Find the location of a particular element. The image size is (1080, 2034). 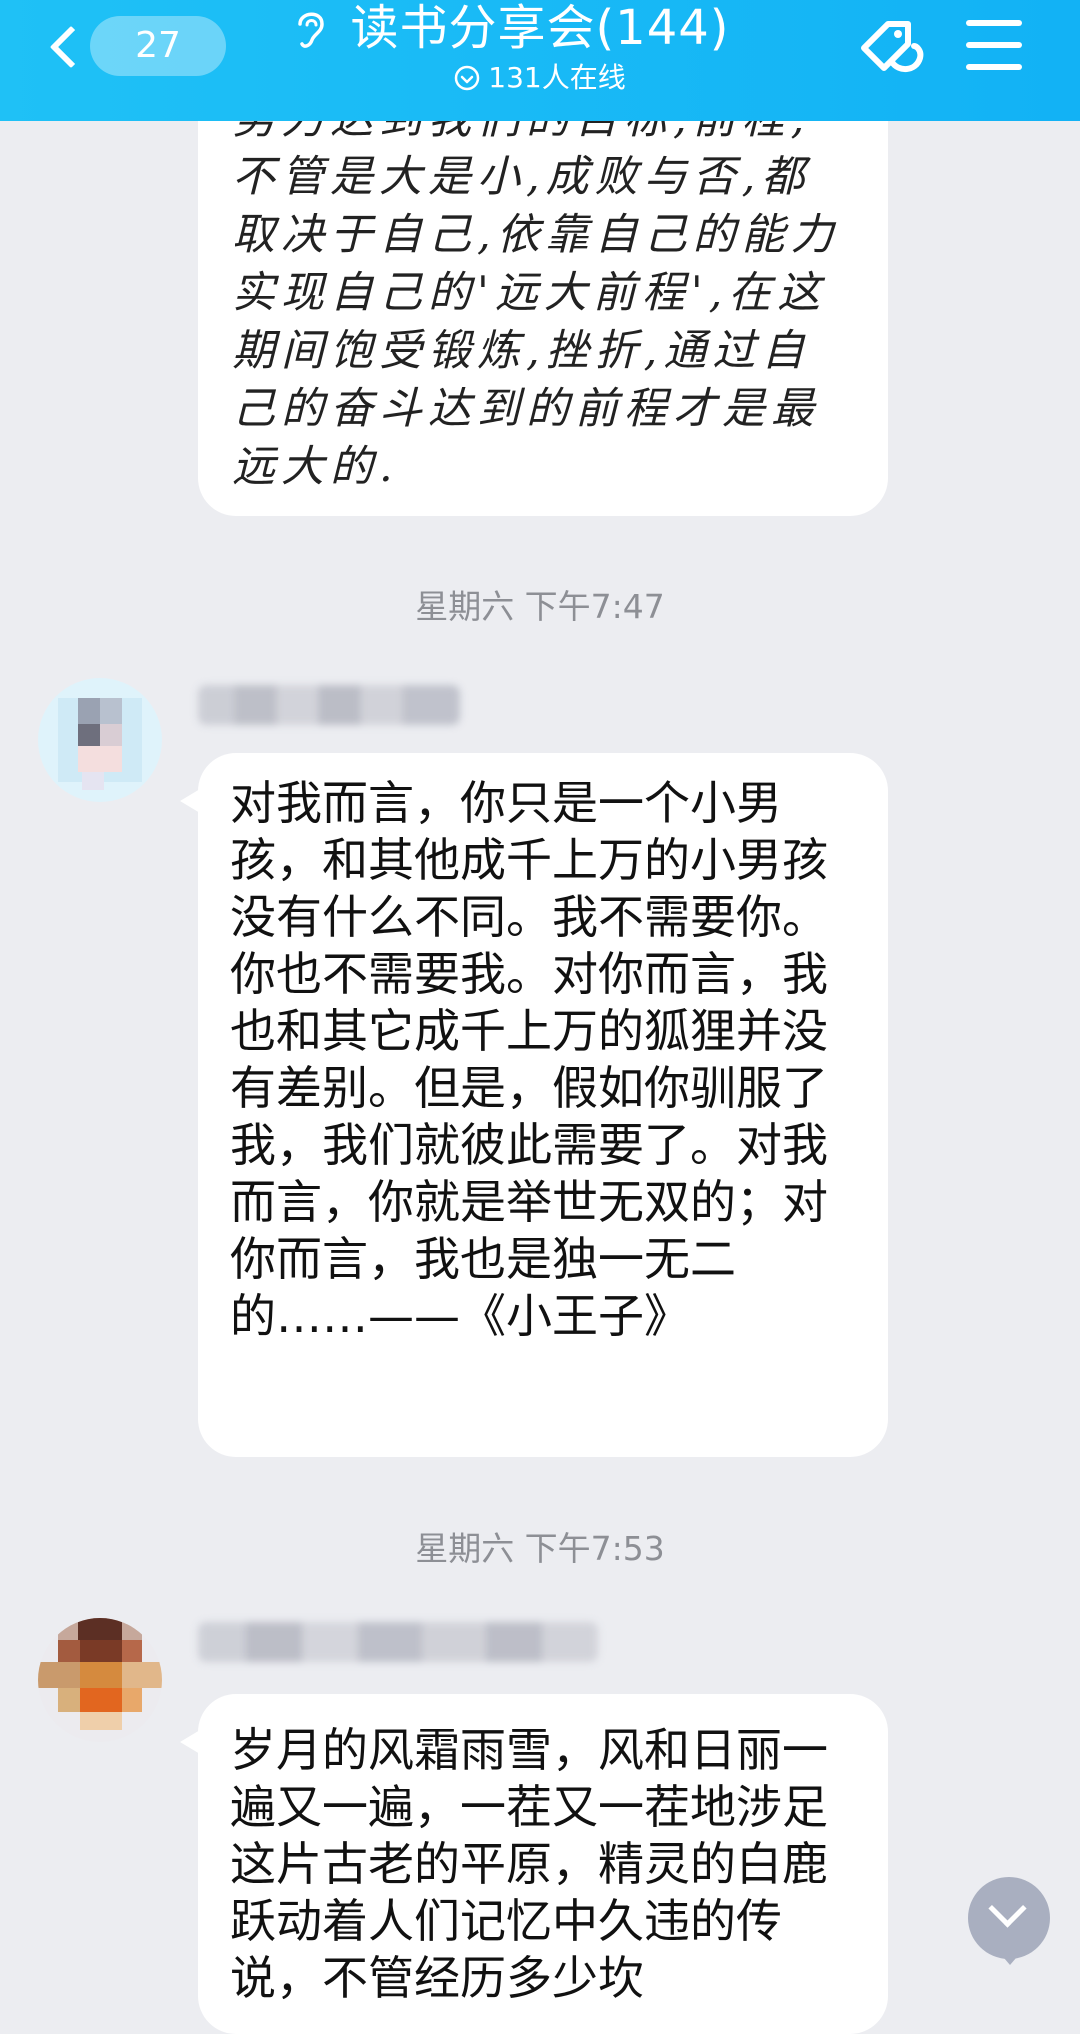

scroll-to-bottom-button is located at coordinates (1009, 1921).